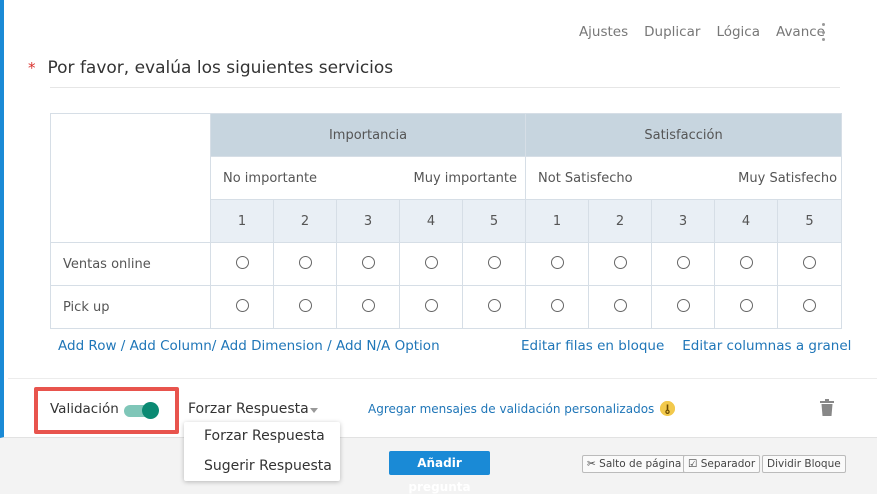 This screenshot has height=494, width=877. I want to click on settings-link: Ajustes, so click(603, 32).